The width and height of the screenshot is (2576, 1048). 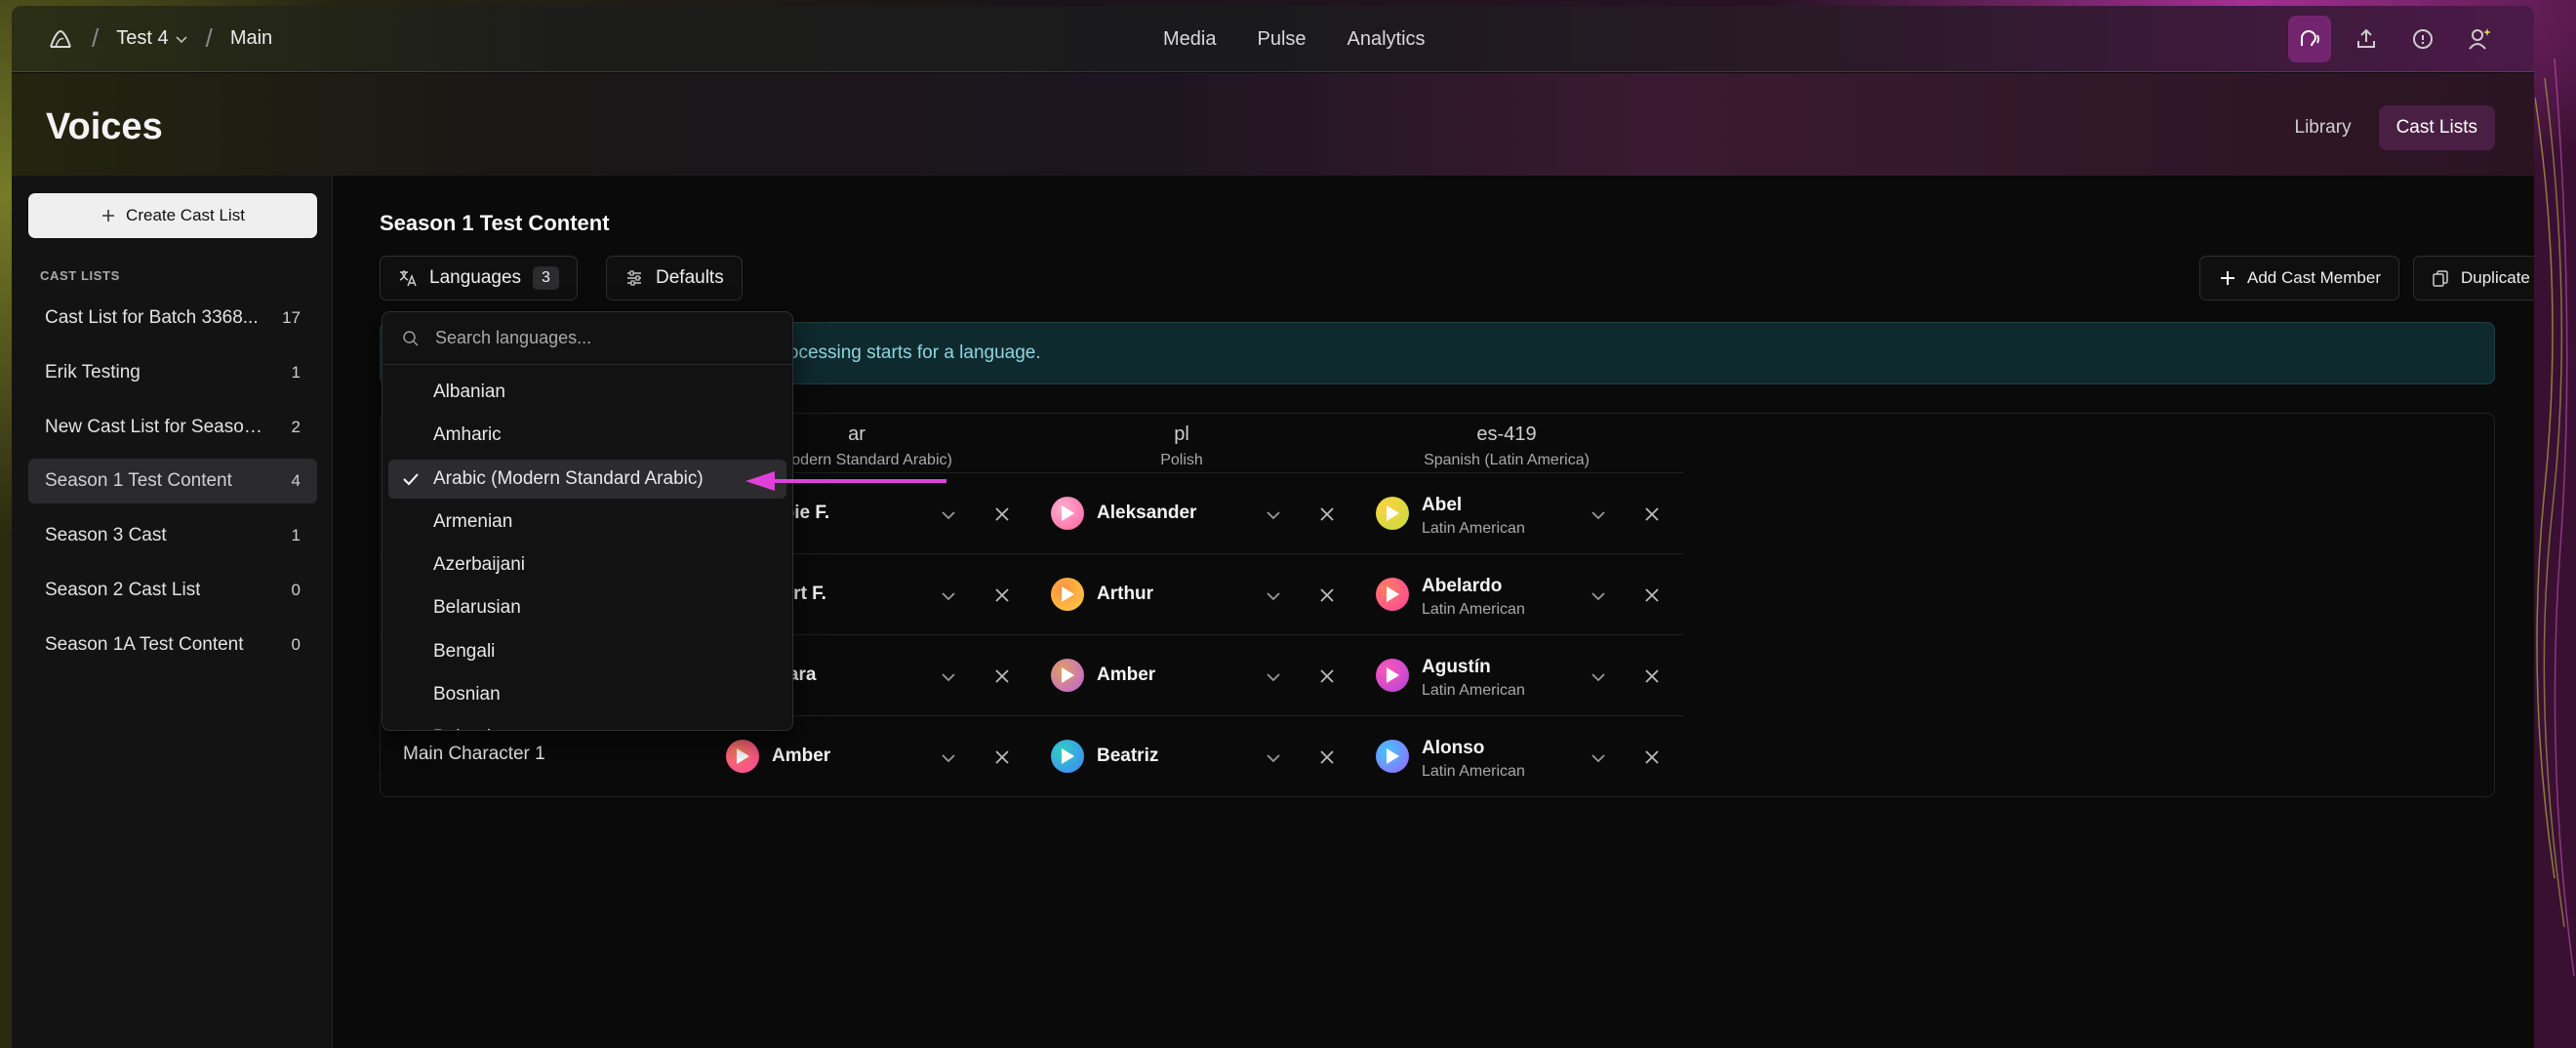 I want to click on upload-icon, so click(x=2366, y=38).